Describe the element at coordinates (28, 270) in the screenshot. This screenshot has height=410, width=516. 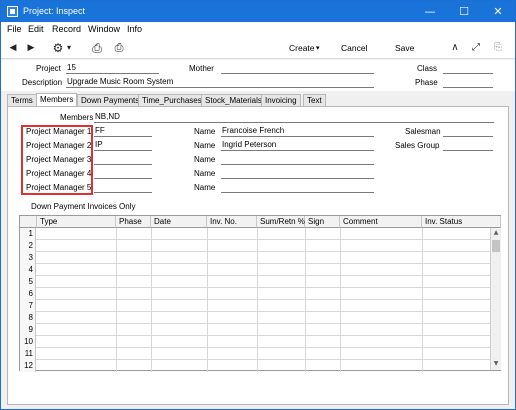
I see `row-number: 4` at that location.